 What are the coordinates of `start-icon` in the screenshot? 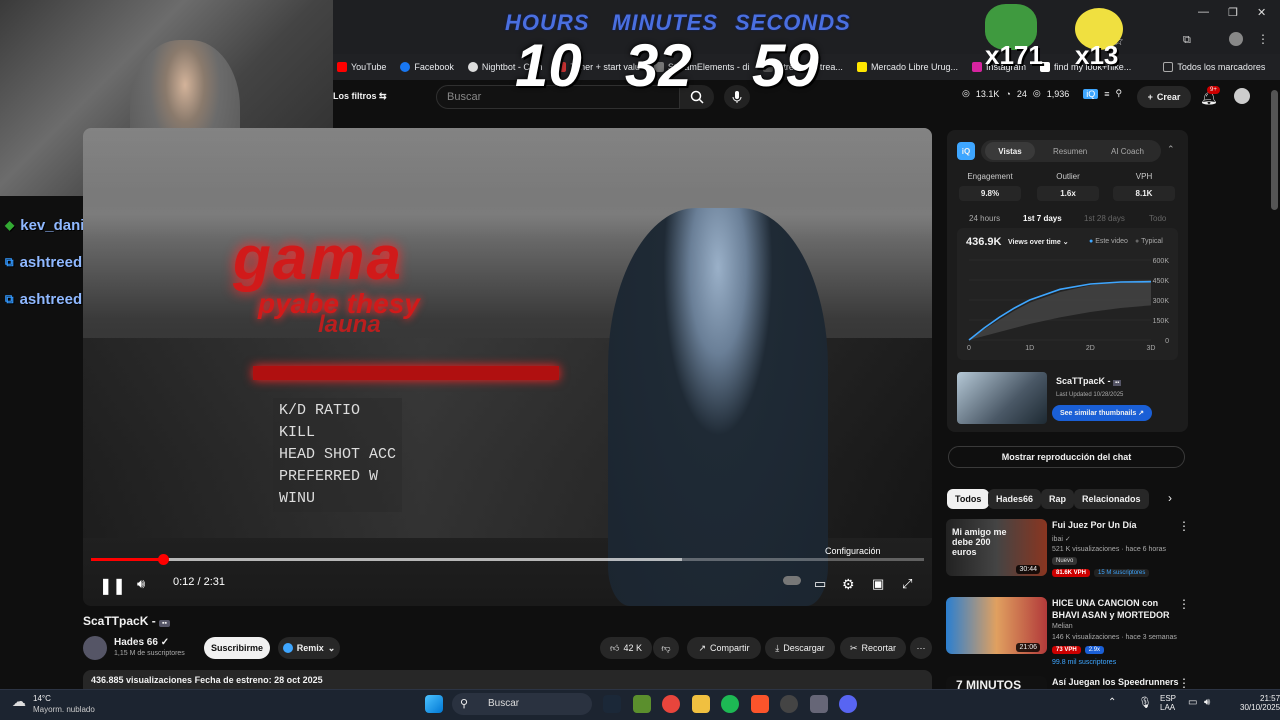 It's located at (434, 704).